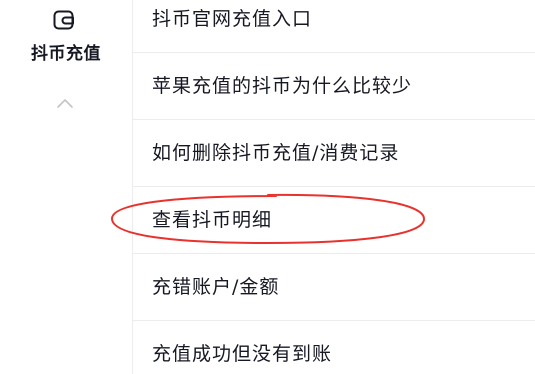  Describe the element at coordinates (282, 86) in the screenshot. I see `list-item-label: 苹果充值的抖币为什么比较少` at that location.